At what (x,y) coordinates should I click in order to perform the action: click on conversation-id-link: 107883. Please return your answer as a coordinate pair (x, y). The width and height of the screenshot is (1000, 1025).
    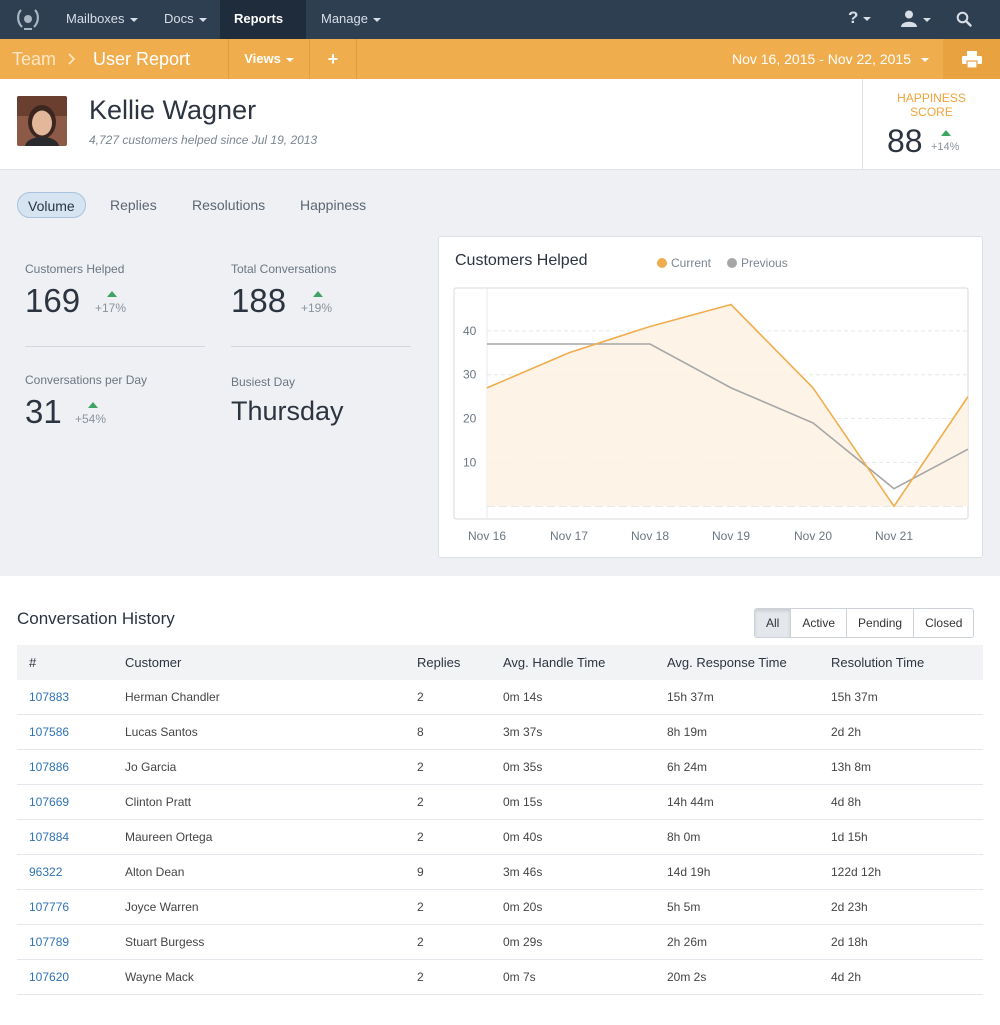
    Looking at the image, I should click on (49, 697).